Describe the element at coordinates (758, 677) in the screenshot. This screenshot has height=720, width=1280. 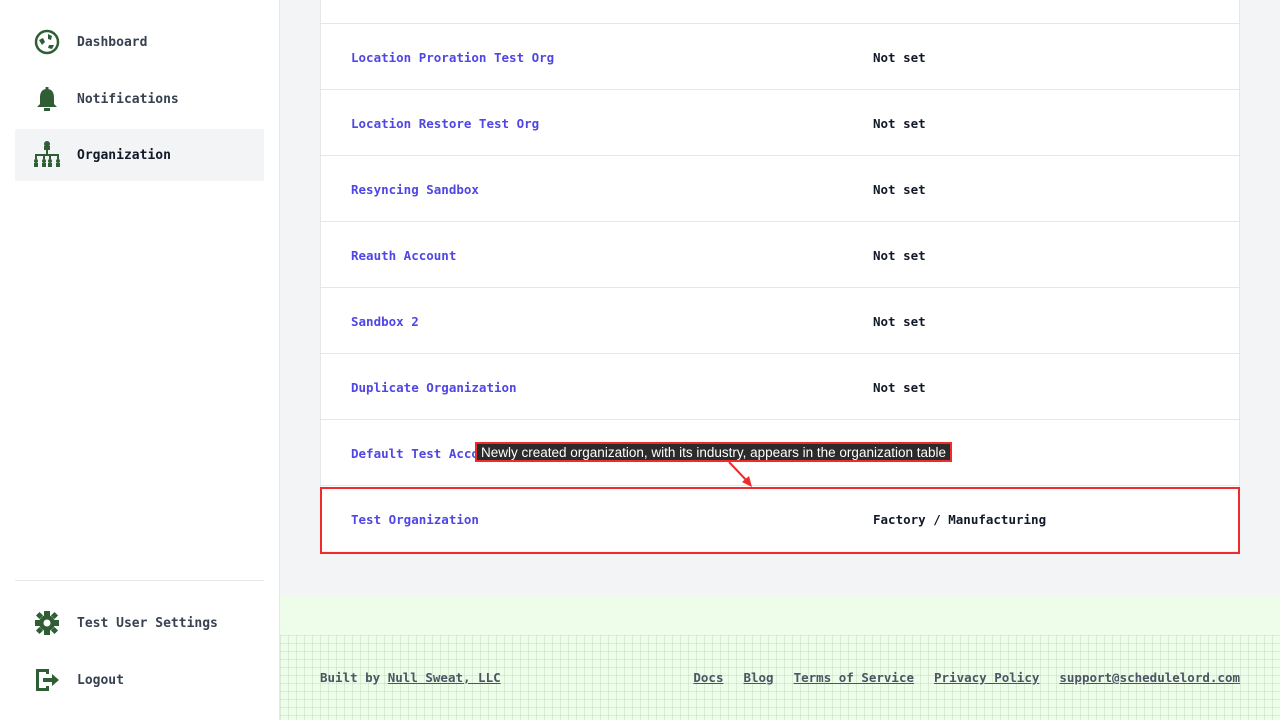
I see `footer-link-blog: Blog` at that location.